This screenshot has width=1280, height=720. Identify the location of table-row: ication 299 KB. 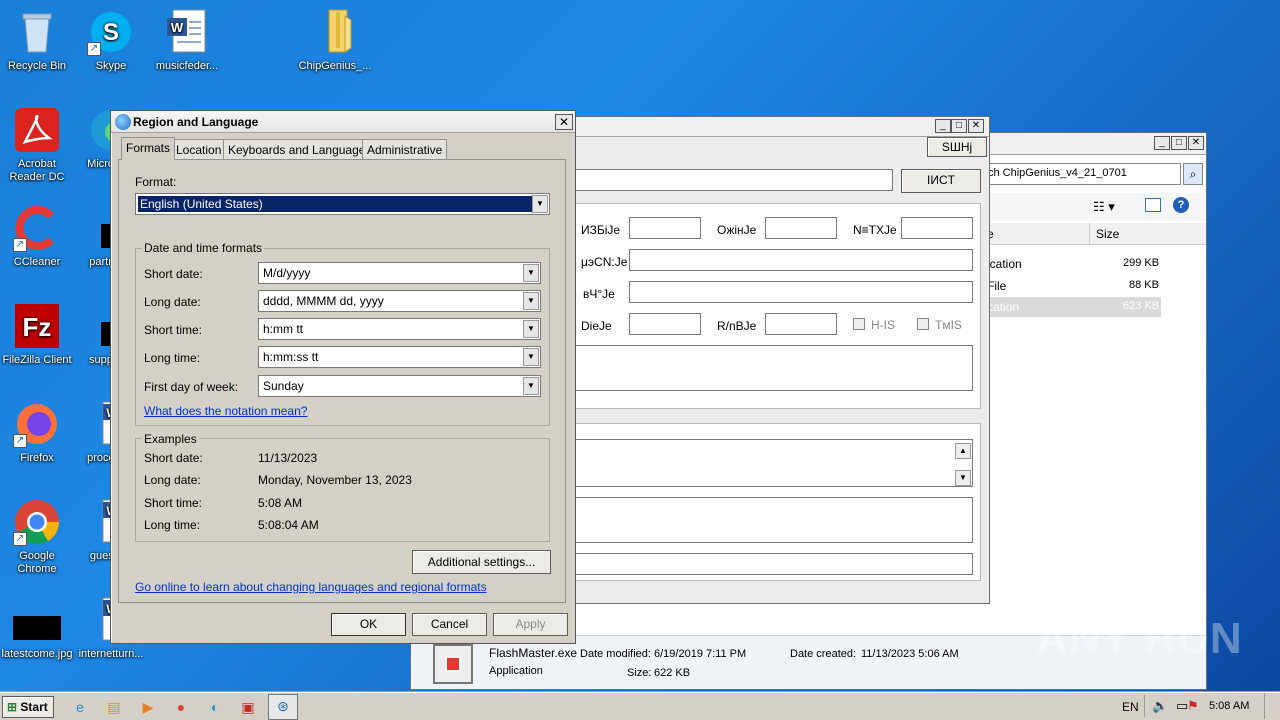
(1074, 264).